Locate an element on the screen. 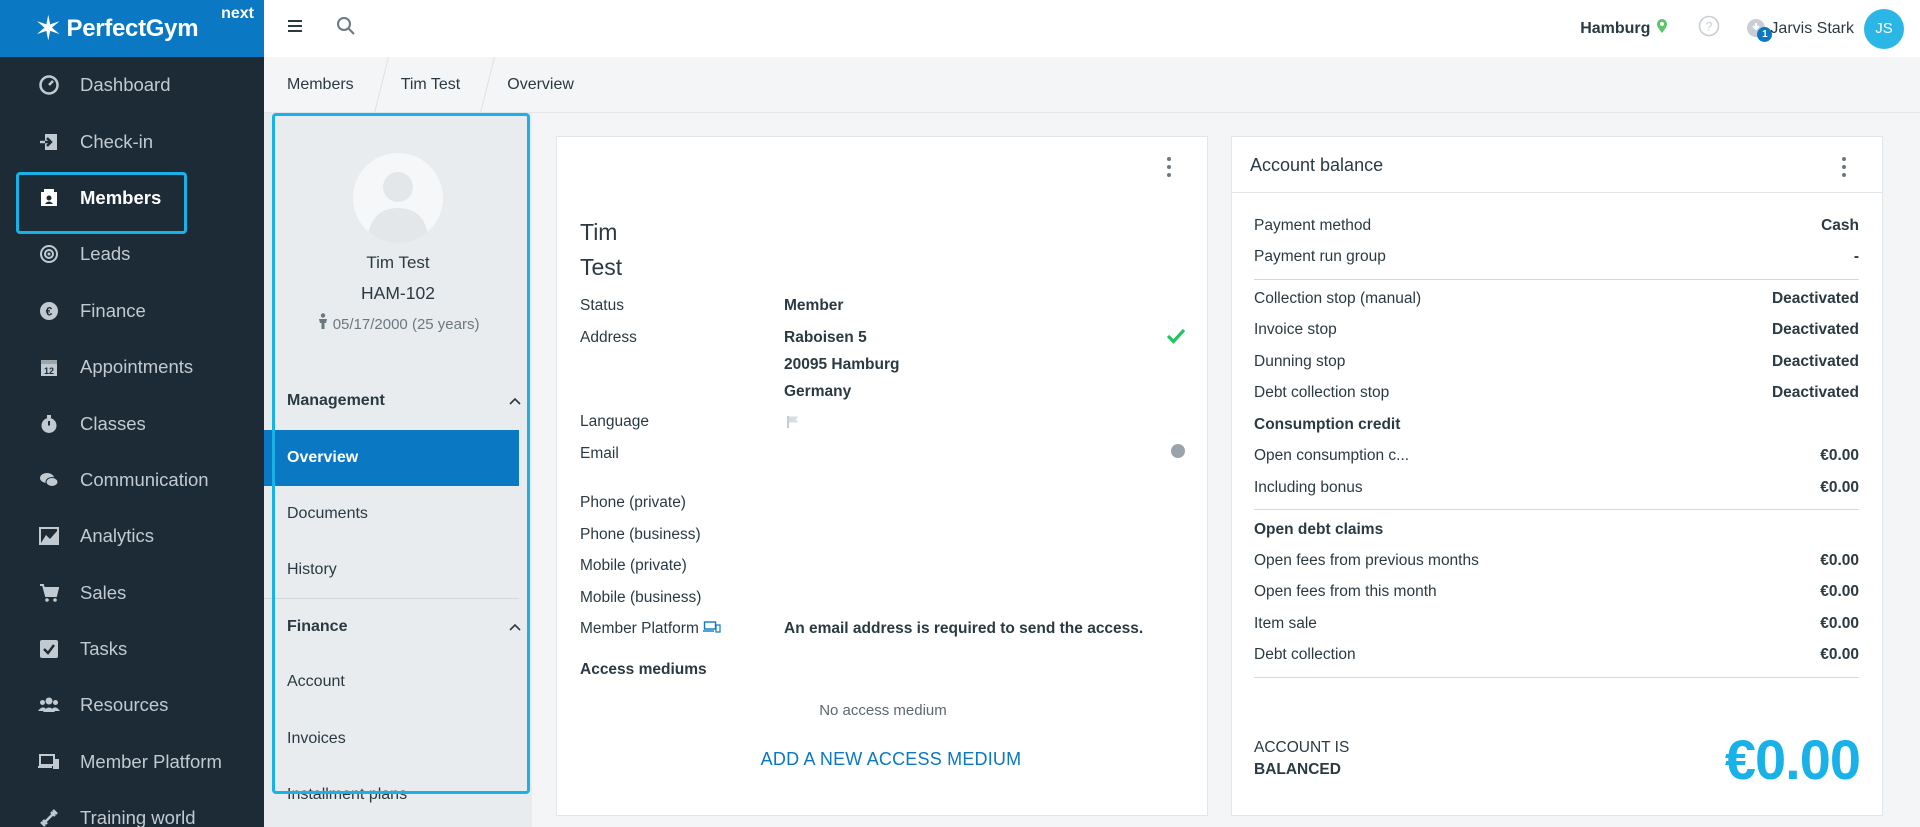  row-label: Item sale is located at coordinates (1285, 623).